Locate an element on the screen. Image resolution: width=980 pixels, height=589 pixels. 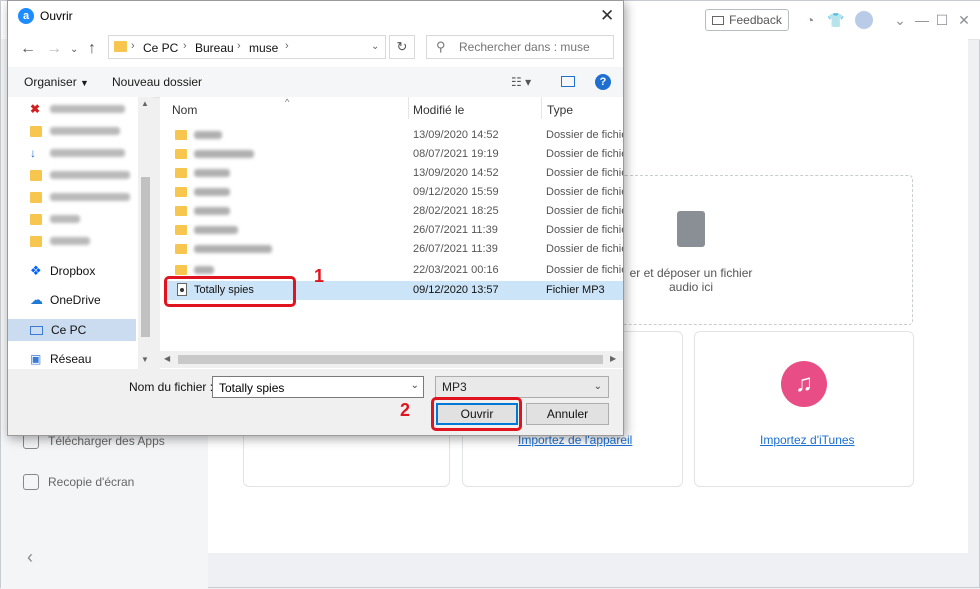
nav-item-reseau: ▣ Réseau is located at coordinates (60, 359).